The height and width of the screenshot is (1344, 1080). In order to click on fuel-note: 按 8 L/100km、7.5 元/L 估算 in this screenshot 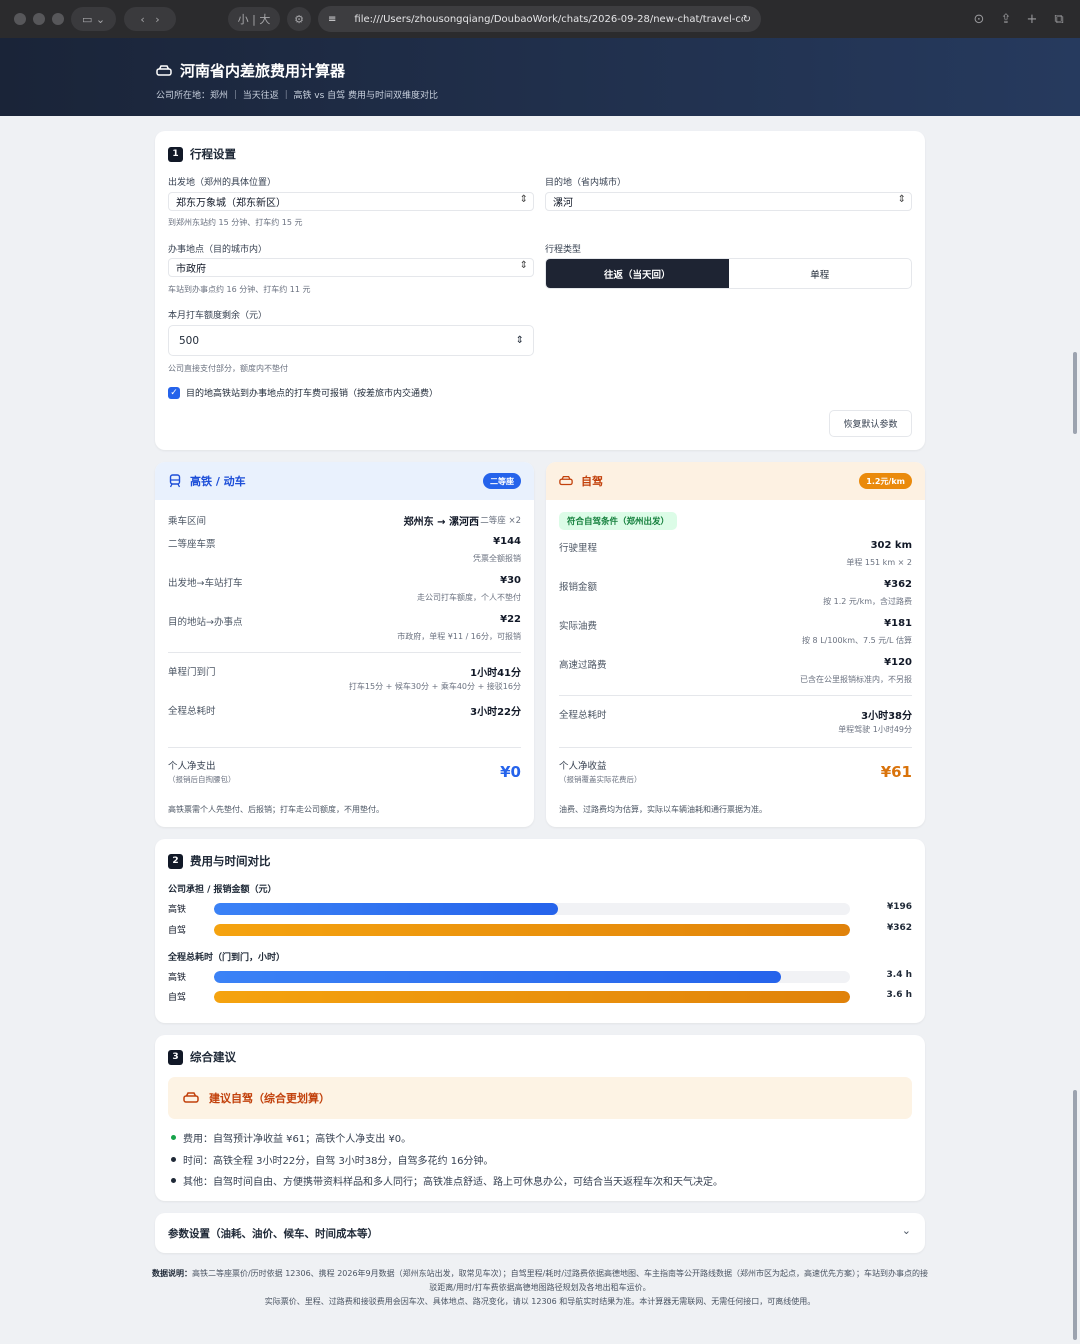, I will do `click(857, 640)`.